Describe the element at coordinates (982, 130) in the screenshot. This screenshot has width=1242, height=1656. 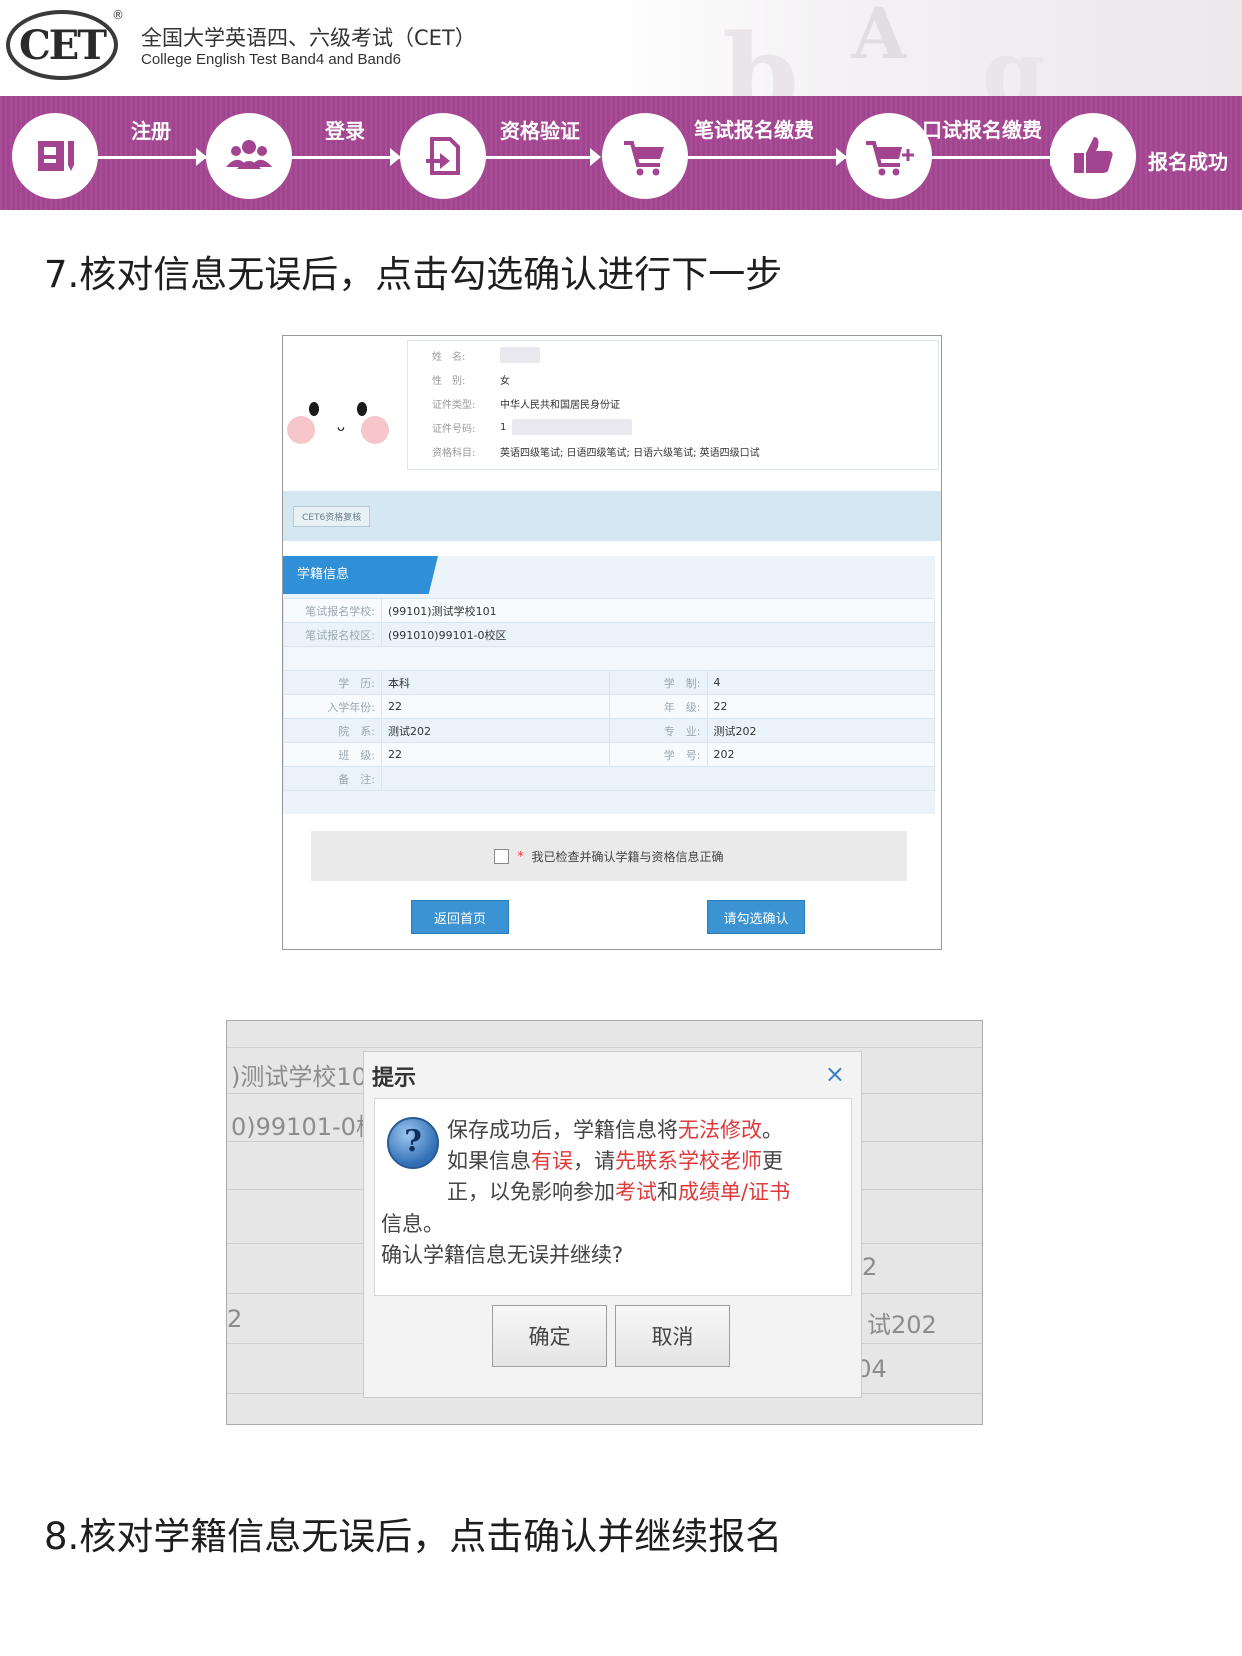
I see `step-label-oral-payment: 口试报名缴费` at that location.